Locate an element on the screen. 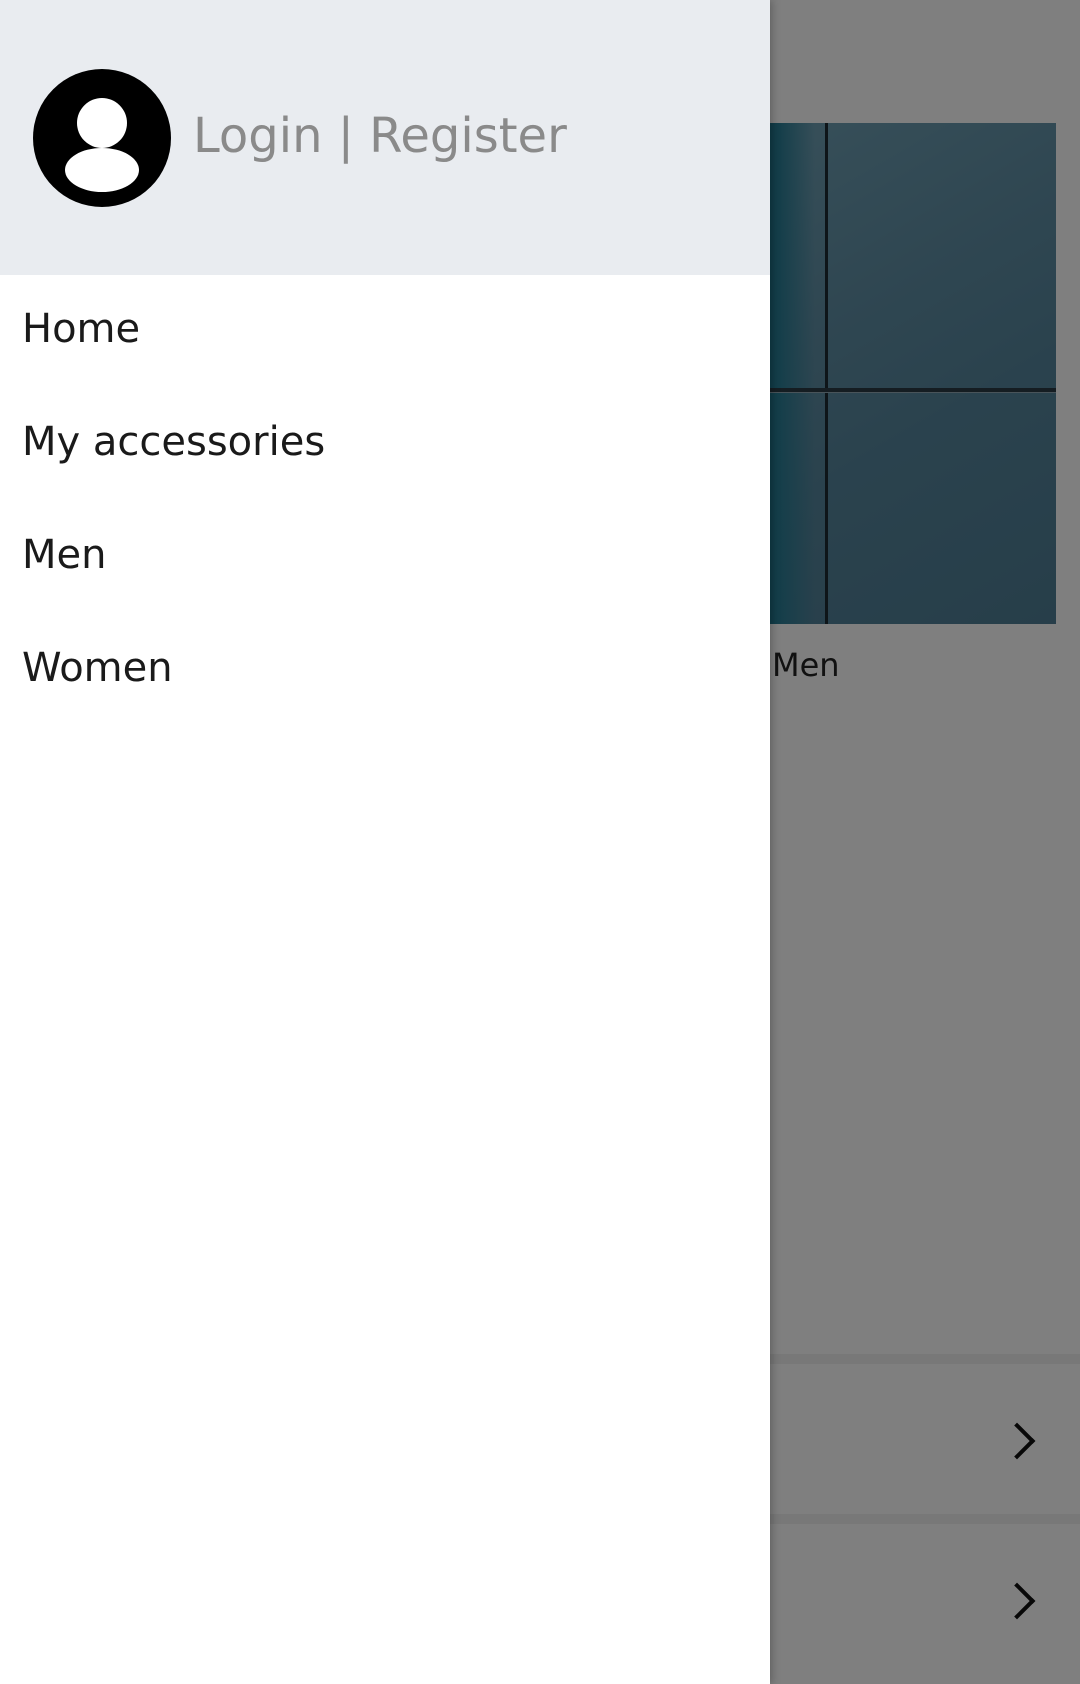 The height and width of the screenshot is (1684, 1080). drawer-header: Login | Register is located at coordinates (385, 137).